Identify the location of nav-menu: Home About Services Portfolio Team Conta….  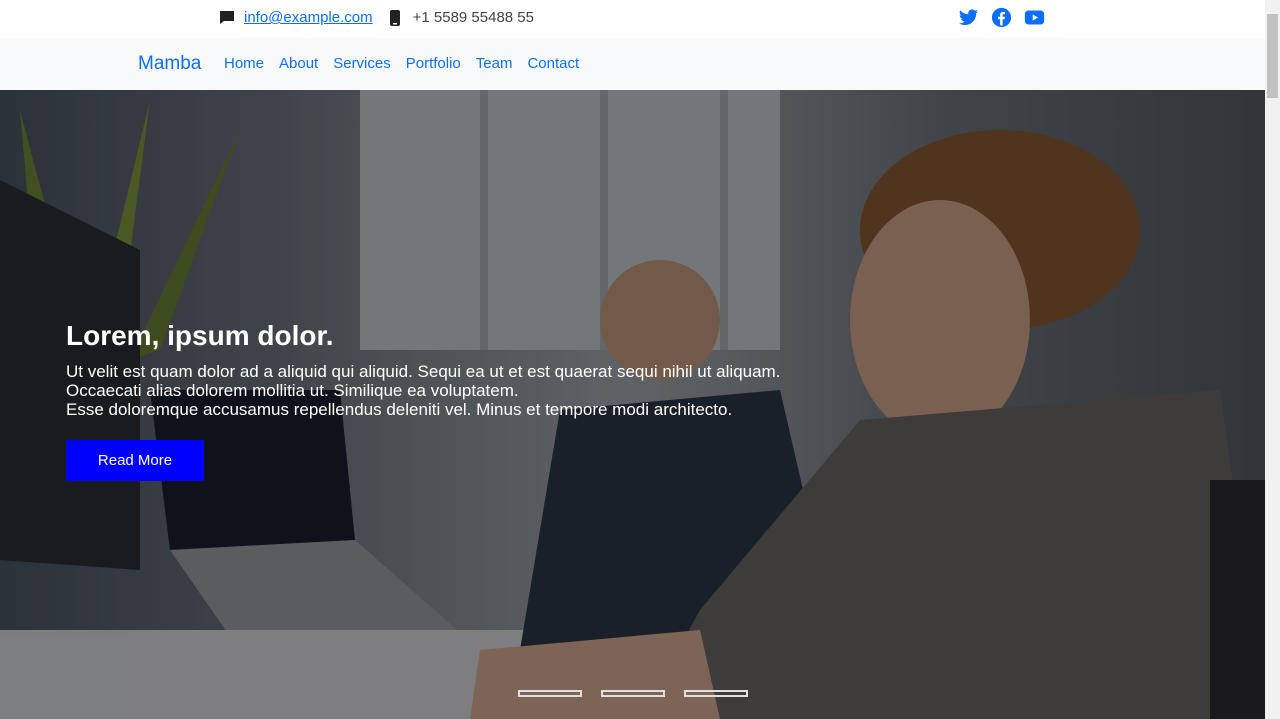
(401, 63).